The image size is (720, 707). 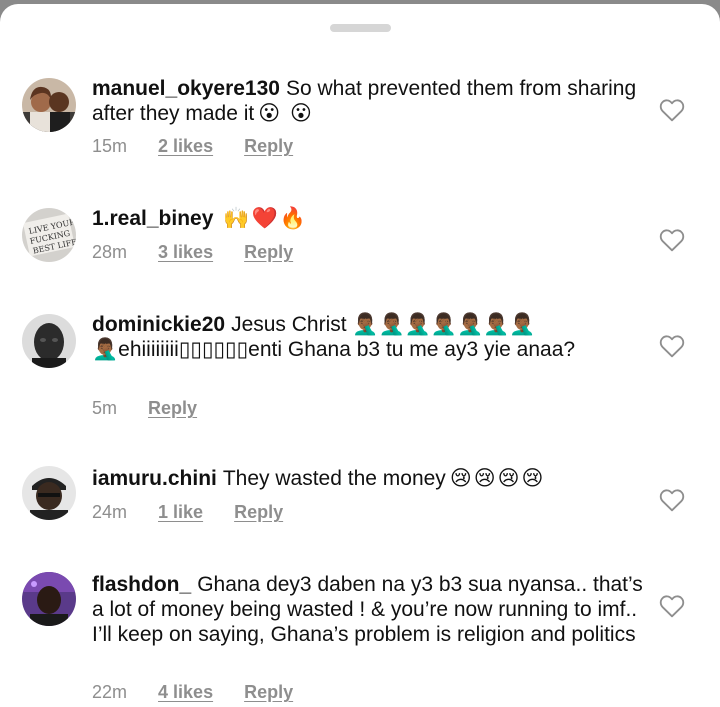 What do you see at coordinates (180, 512) in the screenshot?
I see `likes-link: 1 like` at bounding box center [180, 512].